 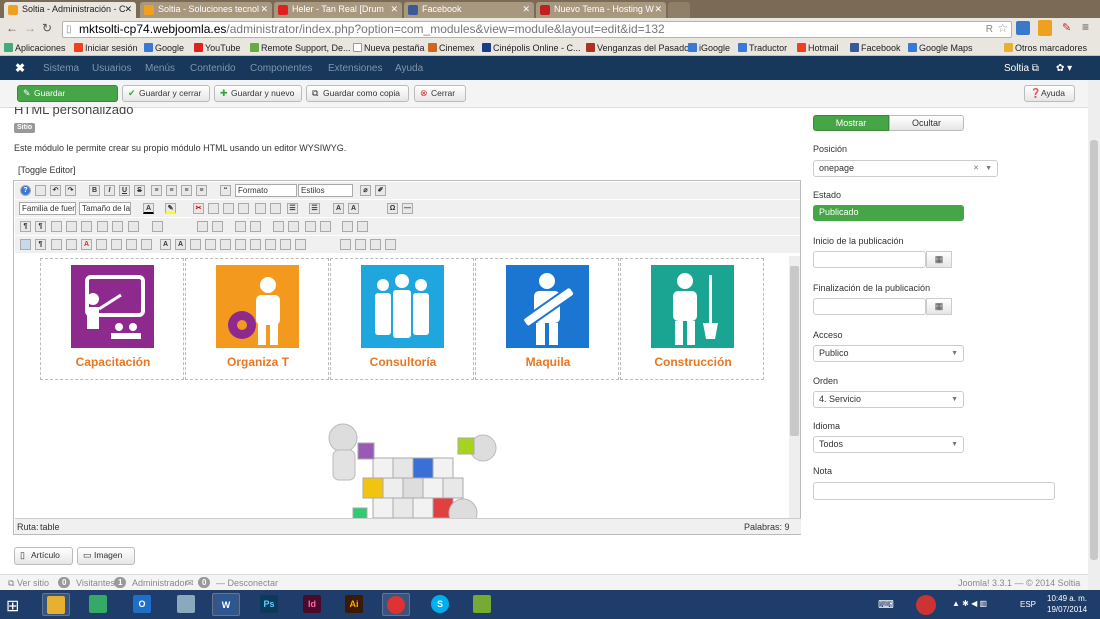 I want to click on bookmark: iGoogle, so click(x=709, y=48).